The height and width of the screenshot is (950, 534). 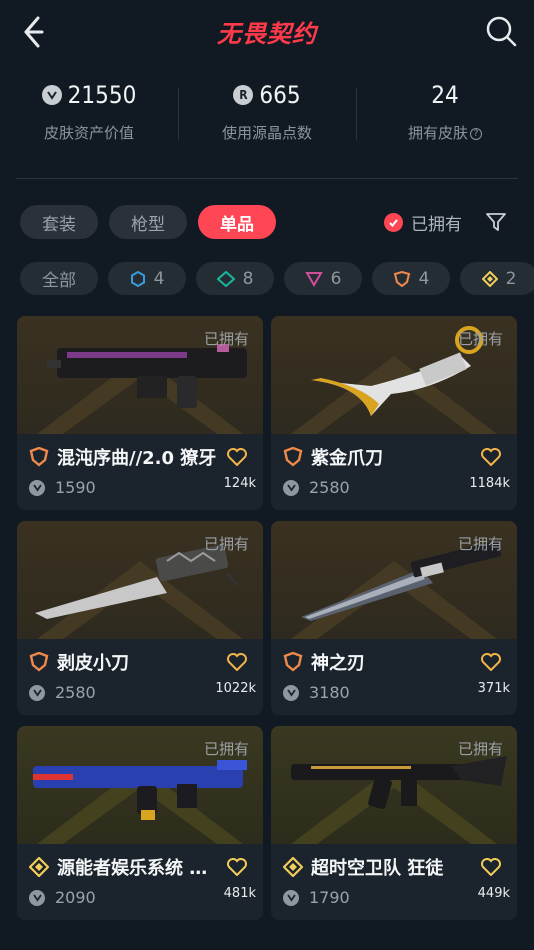 What do you see at coordinates (437, 133) in the screenshot?
I see `stat-label: 拥有皮肤` at bounding box center [437, 133].